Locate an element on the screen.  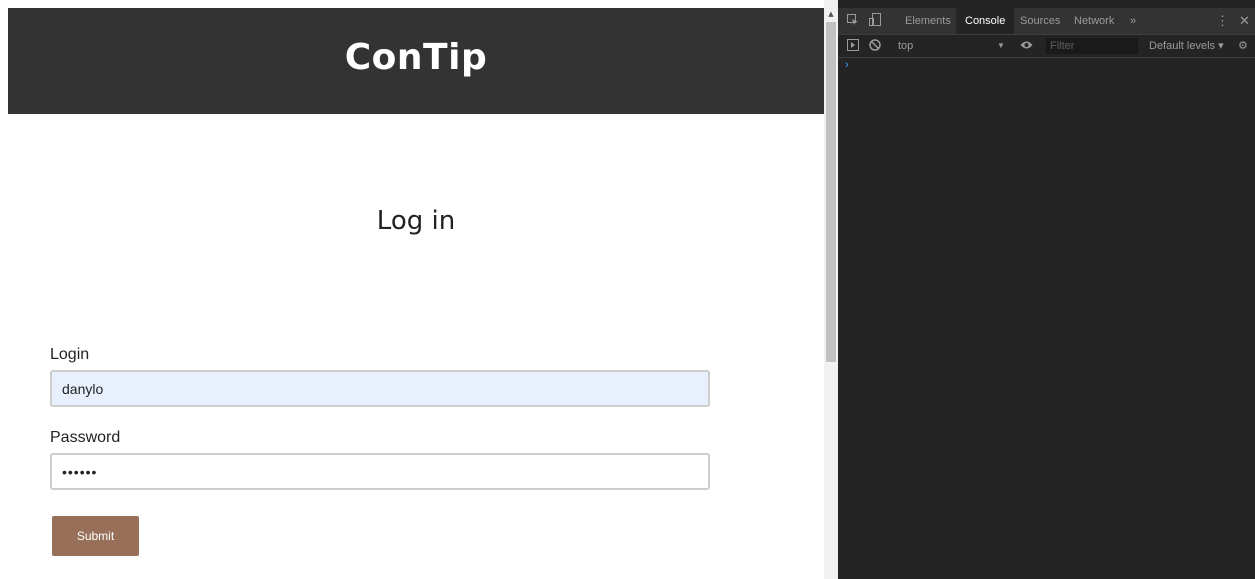
device-toolbar-icon is located at coordinates (875, 21).